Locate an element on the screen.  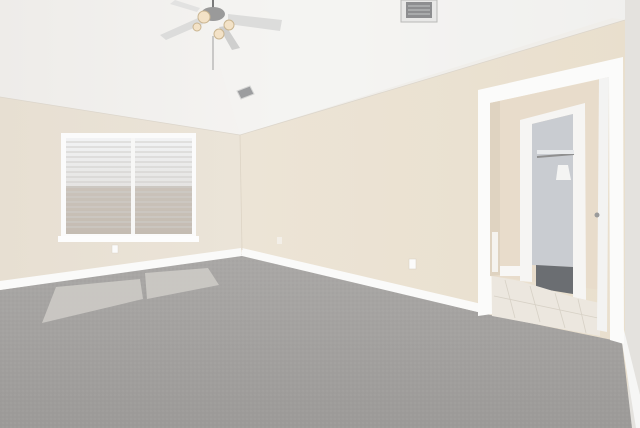
window-mullion is located at coordinates (133, 186).